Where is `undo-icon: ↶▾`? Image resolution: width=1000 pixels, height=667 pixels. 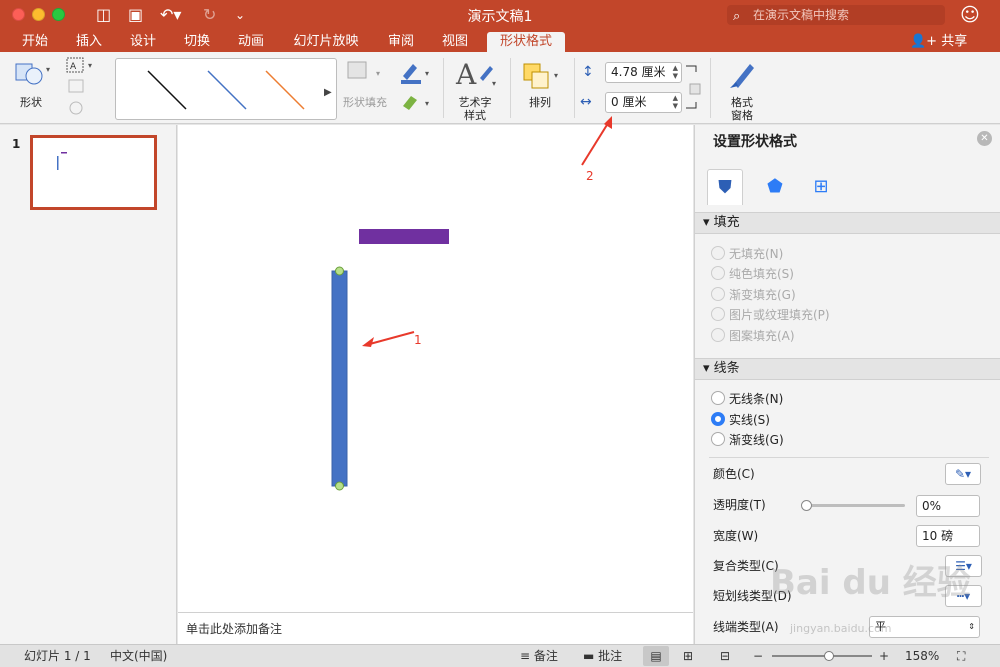 undo-icon: ↶▾ is located at coordinates (170, 15).